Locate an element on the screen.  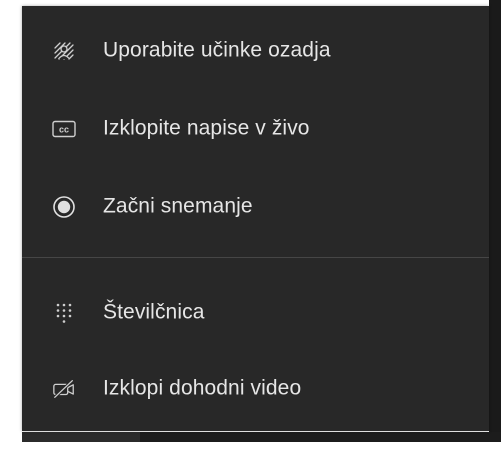
video-off-icon is located at coordinates (64, 389).